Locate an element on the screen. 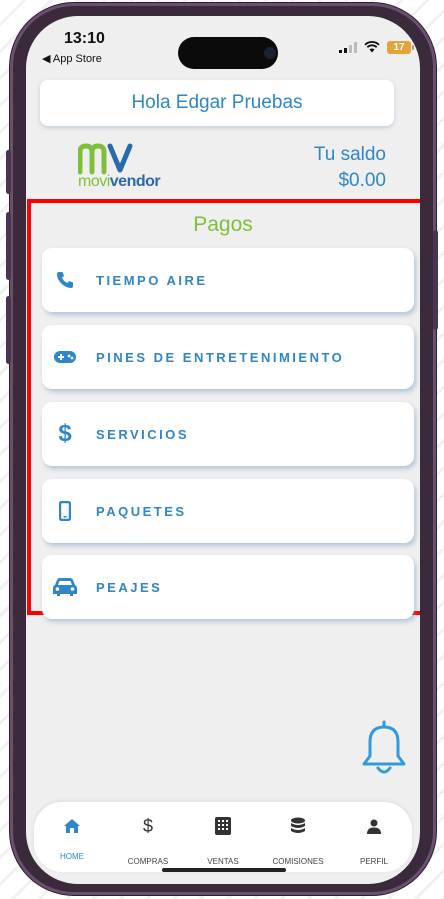  payment-item-paquetes: PAQUETES is located at coordinates (228, 511).